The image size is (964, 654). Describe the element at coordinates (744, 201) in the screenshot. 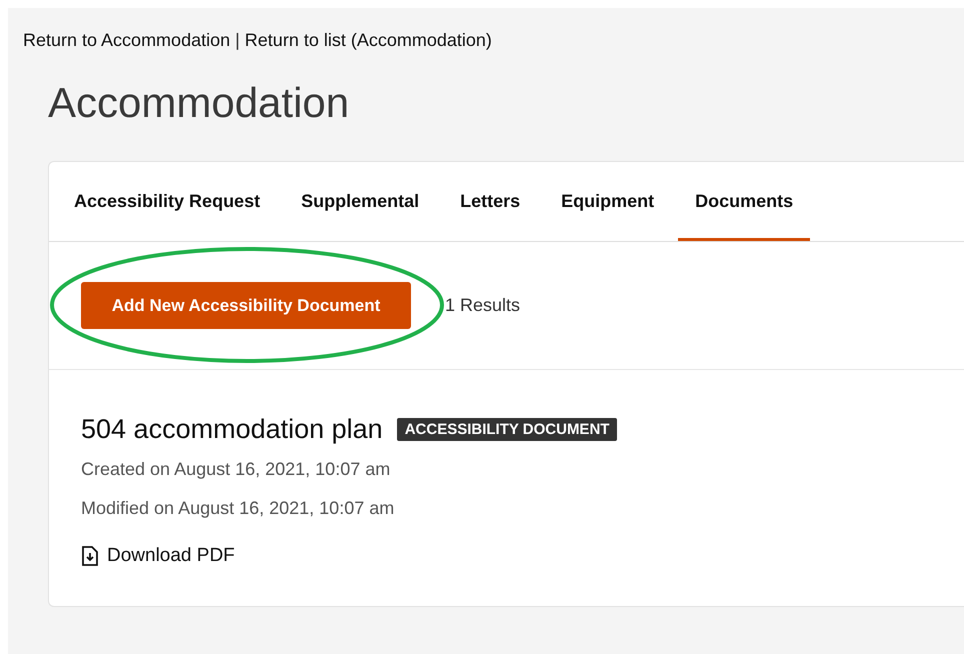

I see `tab: Documents` at that location.